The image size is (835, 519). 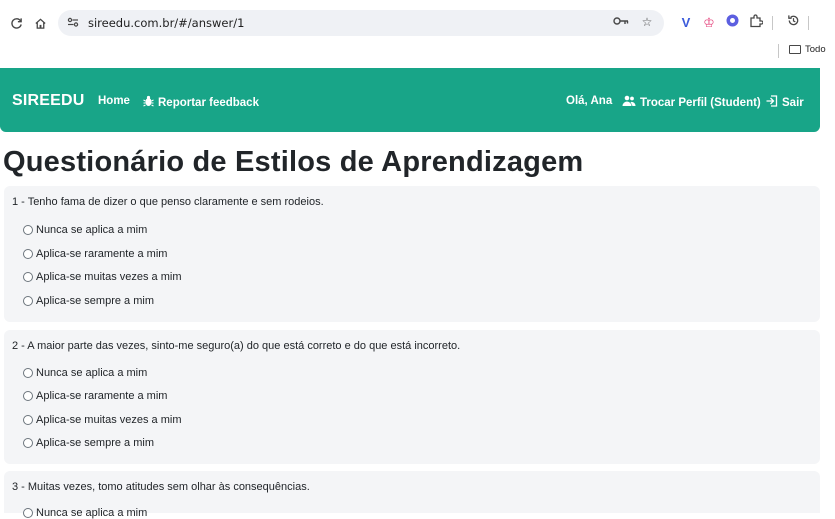 I want to click on bookmarks-bar: Todo, so click(x=417, y=51).